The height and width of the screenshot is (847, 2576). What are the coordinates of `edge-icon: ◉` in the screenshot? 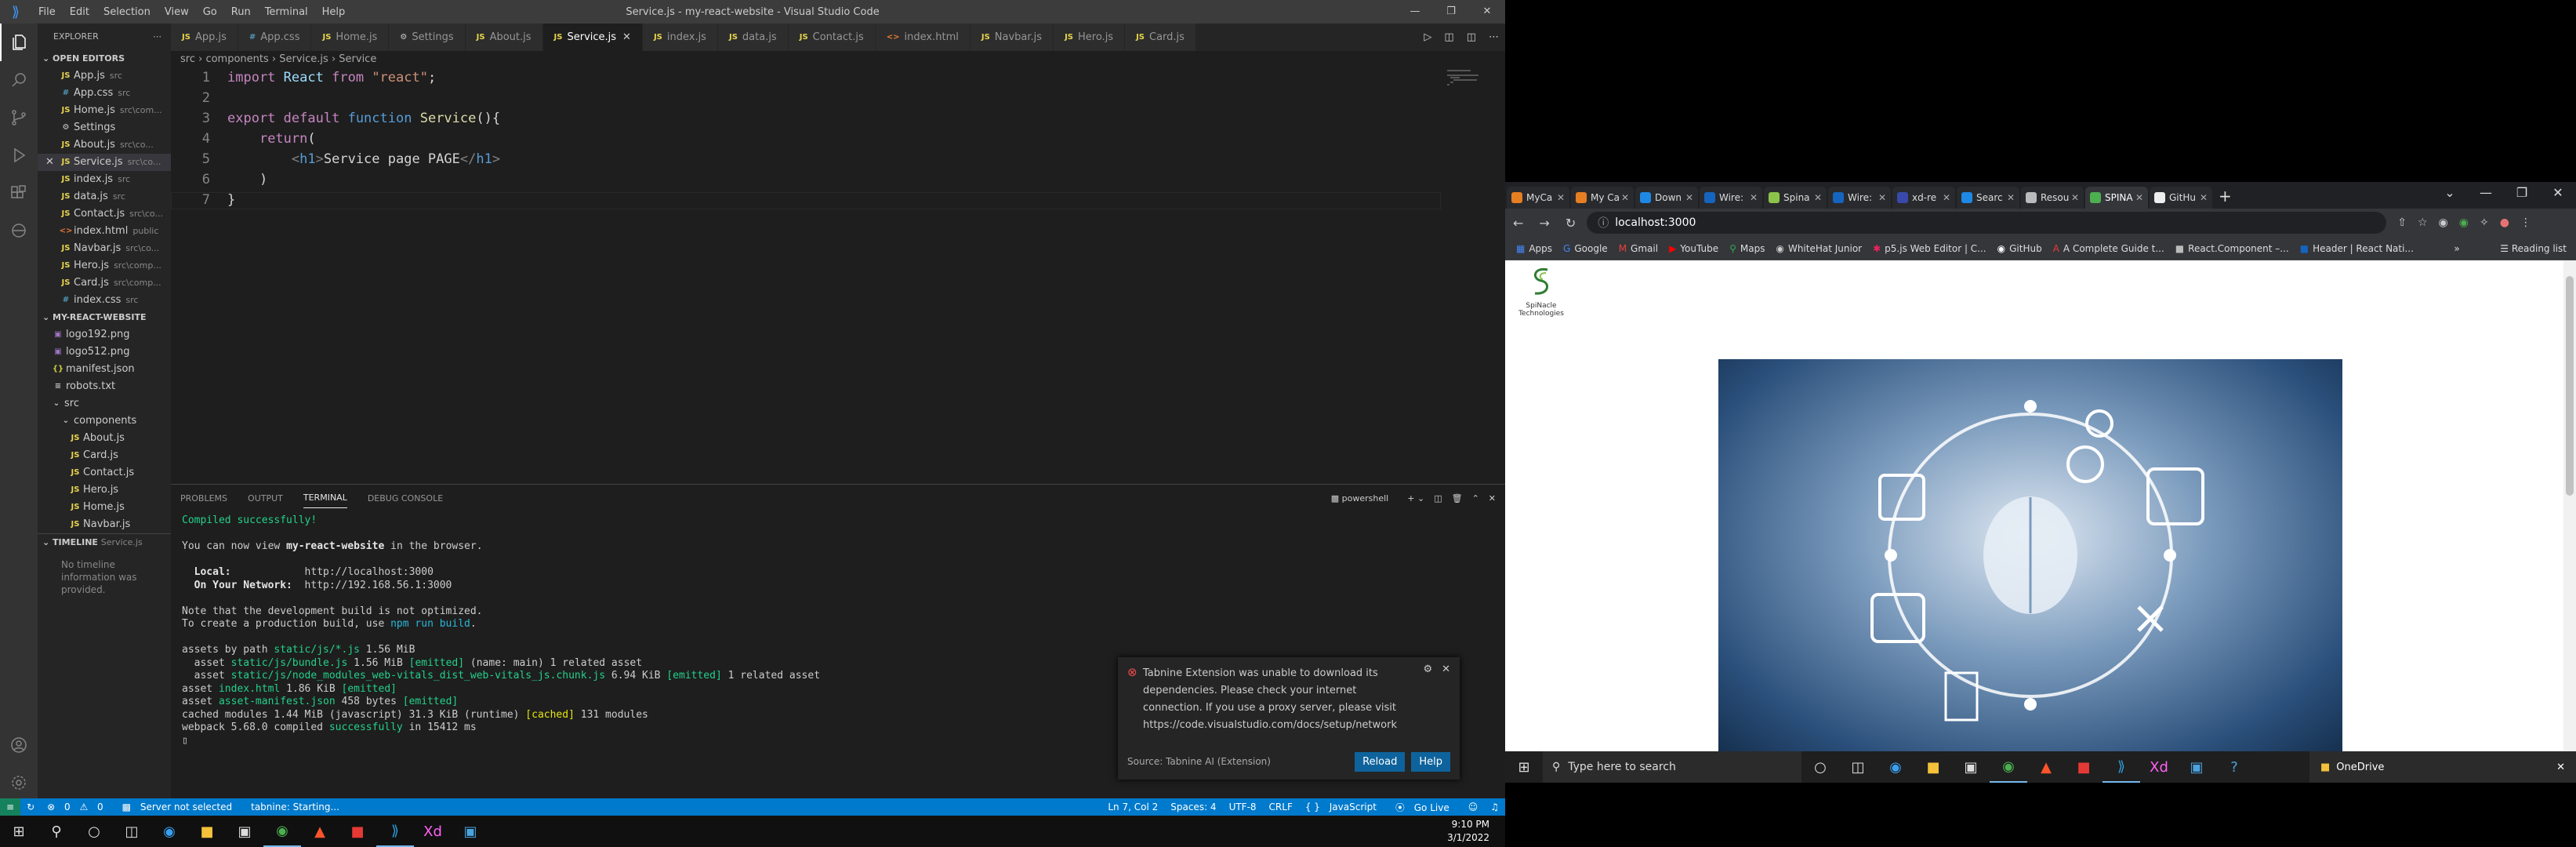 It's located at (1896, 767).